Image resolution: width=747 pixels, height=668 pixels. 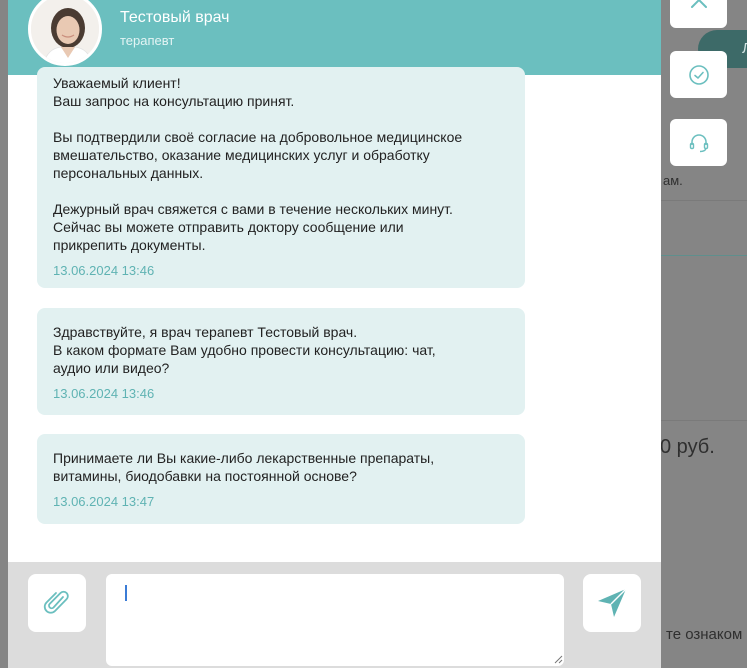 I want to click on message-input, so click(x=335, y=620).